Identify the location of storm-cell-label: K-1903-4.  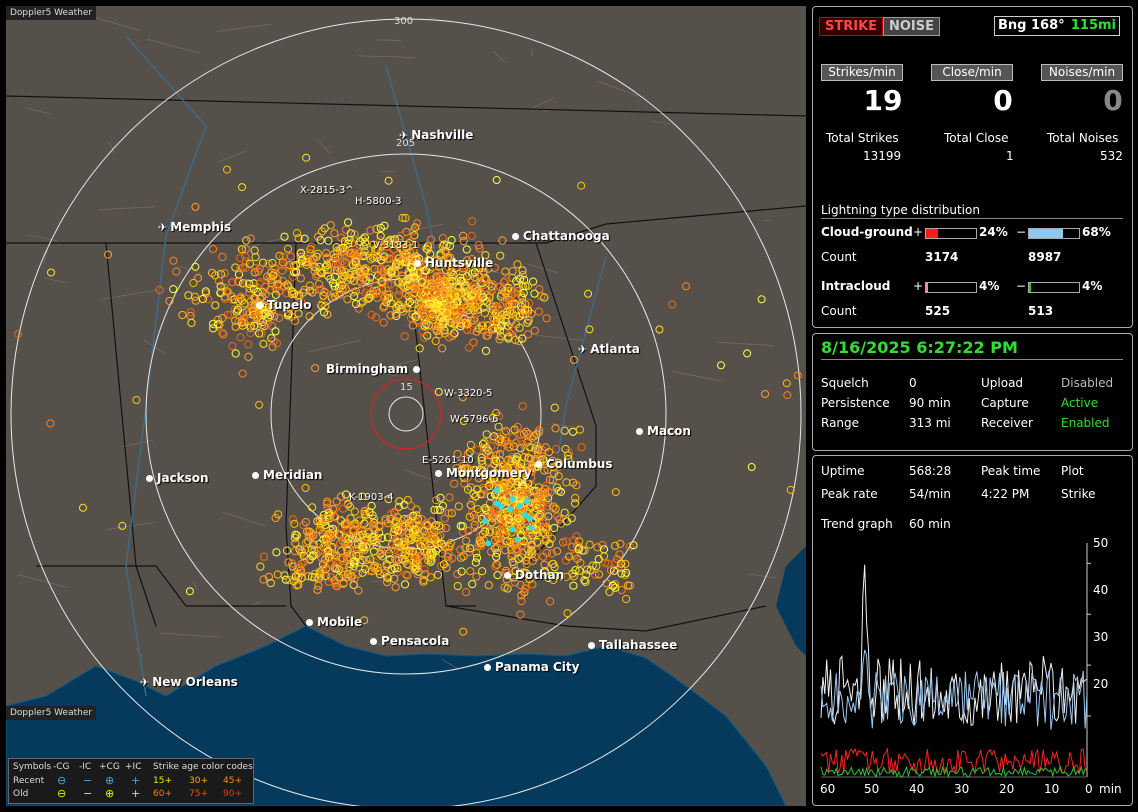
(371, 497).